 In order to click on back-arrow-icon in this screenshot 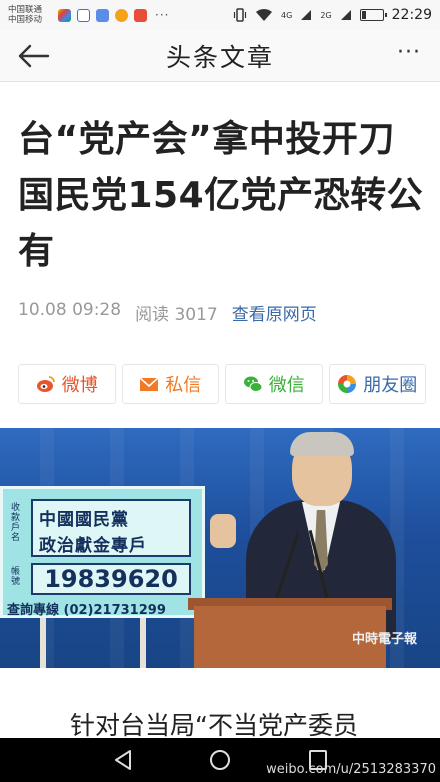, I will do `click(34, 56)`.